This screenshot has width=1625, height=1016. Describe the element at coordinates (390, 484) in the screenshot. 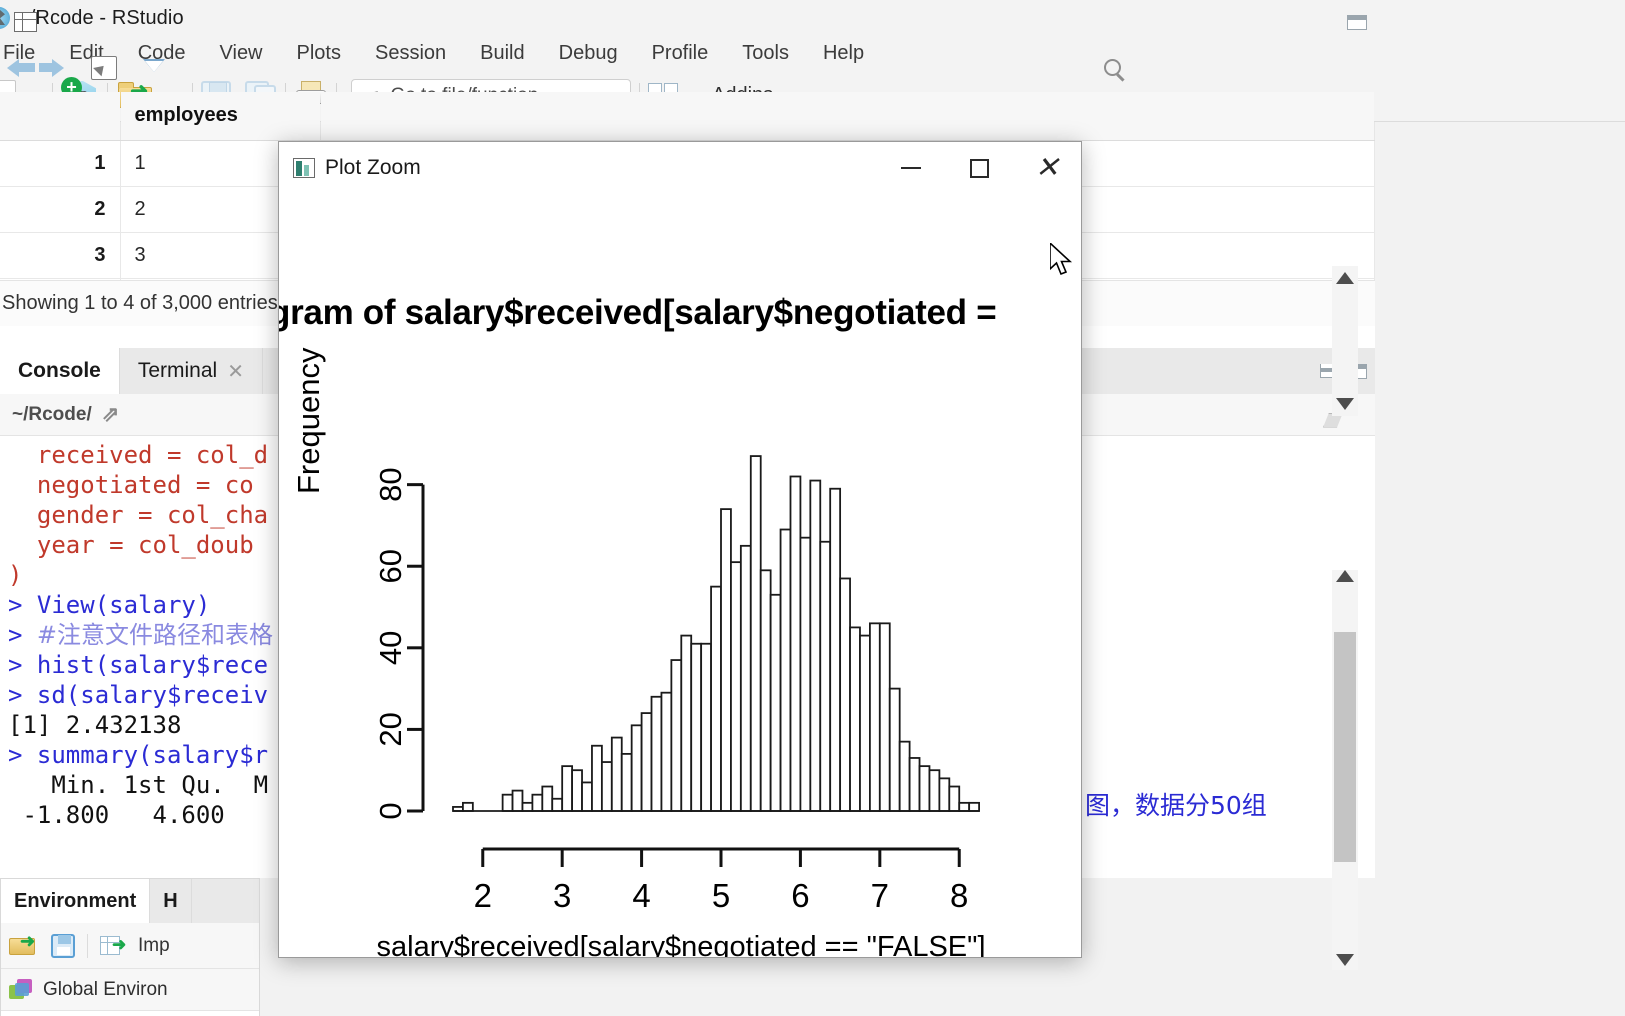

I see `svg-text: 80` at that location.